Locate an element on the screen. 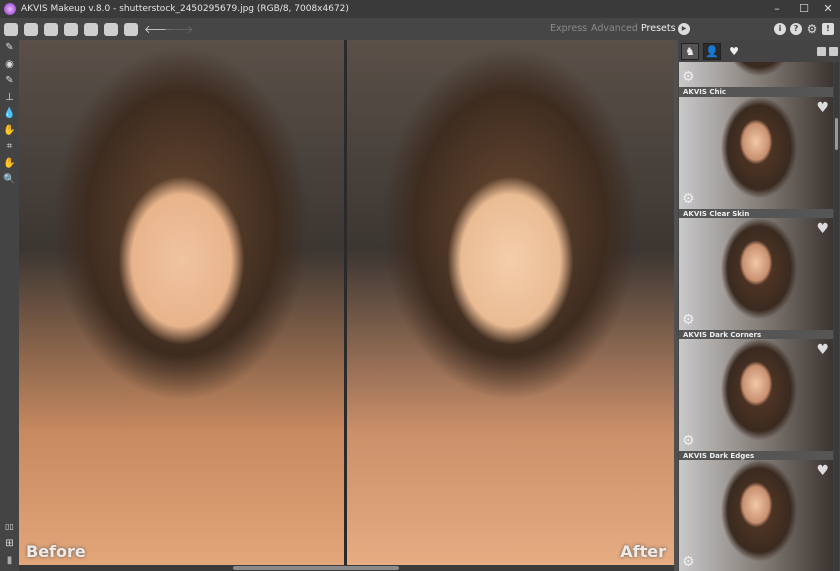  tab-user-presets: 👤 is located at coordinates (712, 51).